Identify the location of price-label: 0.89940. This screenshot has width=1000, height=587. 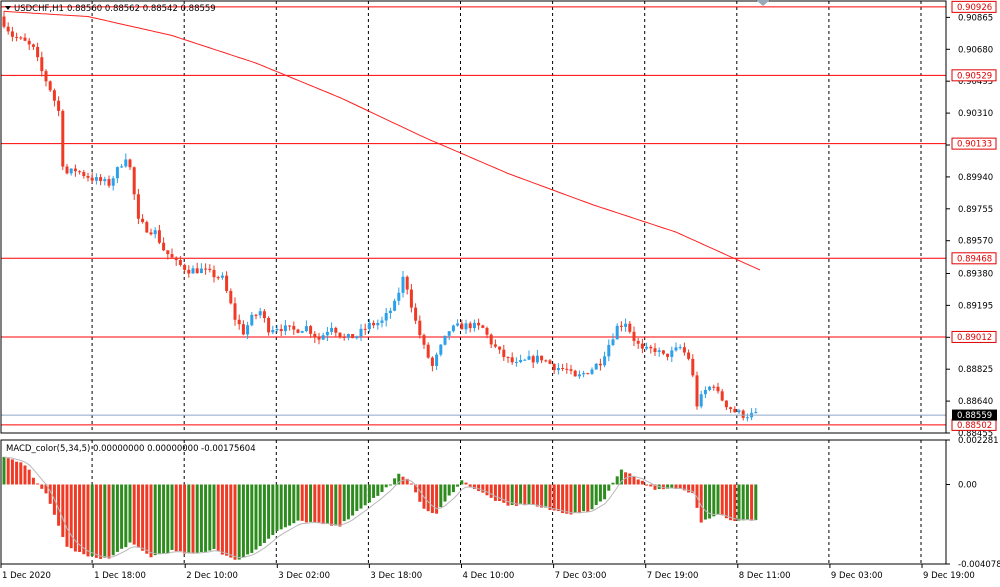
(975, 178).